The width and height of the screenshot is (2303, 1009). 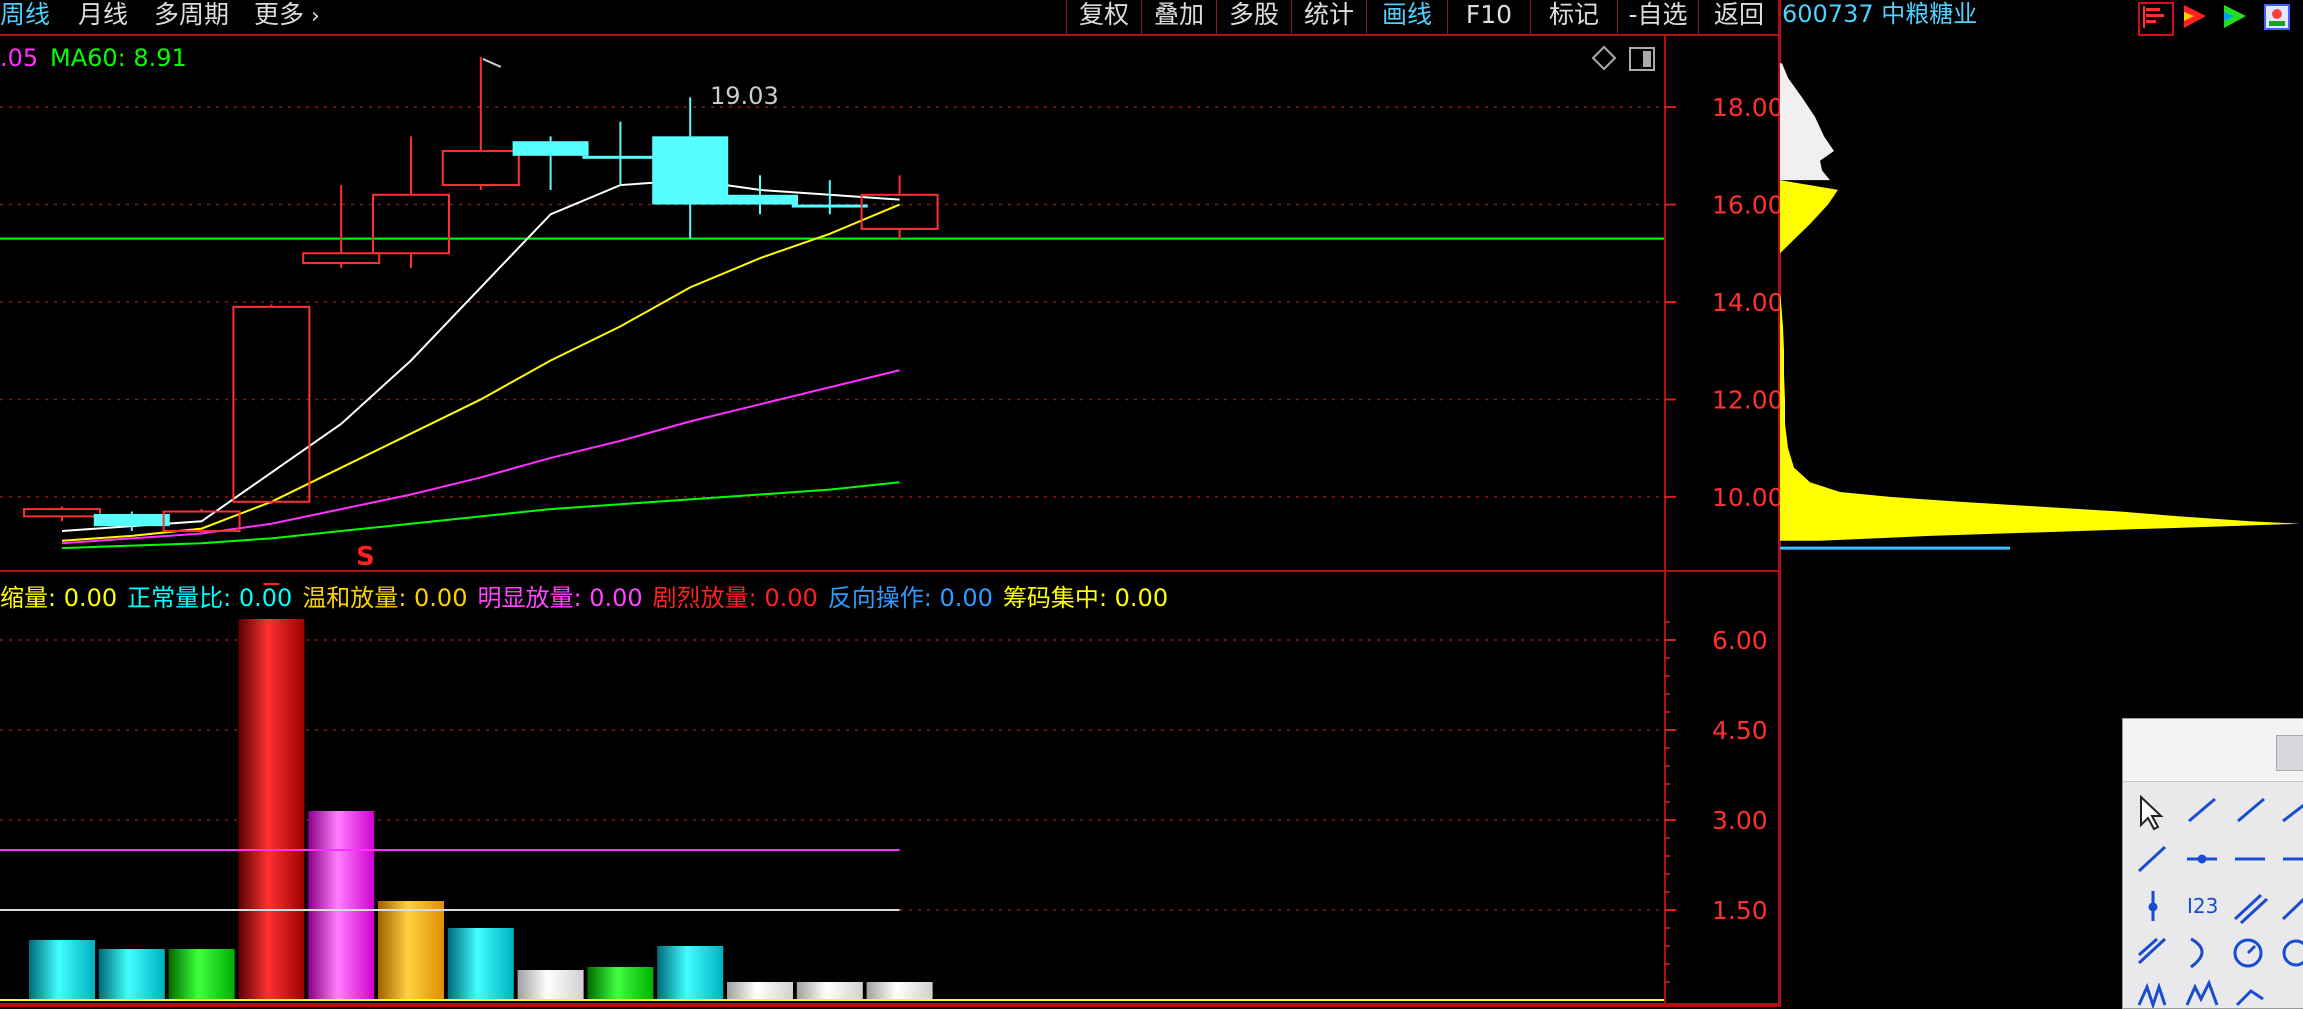 What do you see at coordinates (1407, 17) in the screenshot?
I see `draw-line-button: 画线` at bounding box center [1407, 17].